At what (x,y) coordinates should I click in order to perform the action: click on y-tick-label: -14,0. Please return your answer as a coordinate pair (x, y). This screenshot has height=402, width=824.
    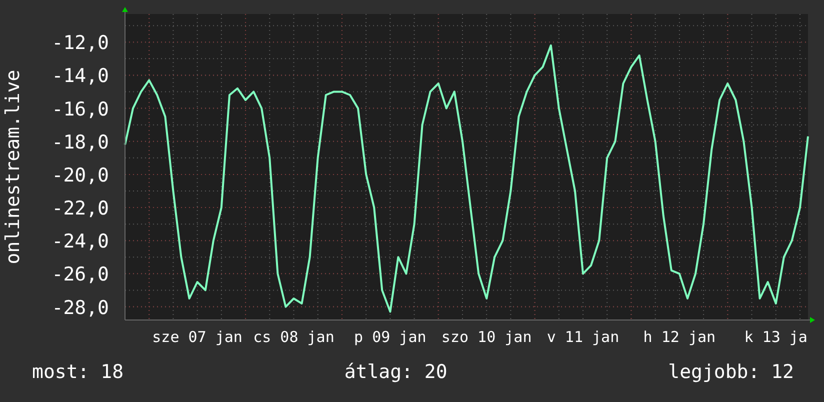
    Looking at the image, I should click on (80, 76).